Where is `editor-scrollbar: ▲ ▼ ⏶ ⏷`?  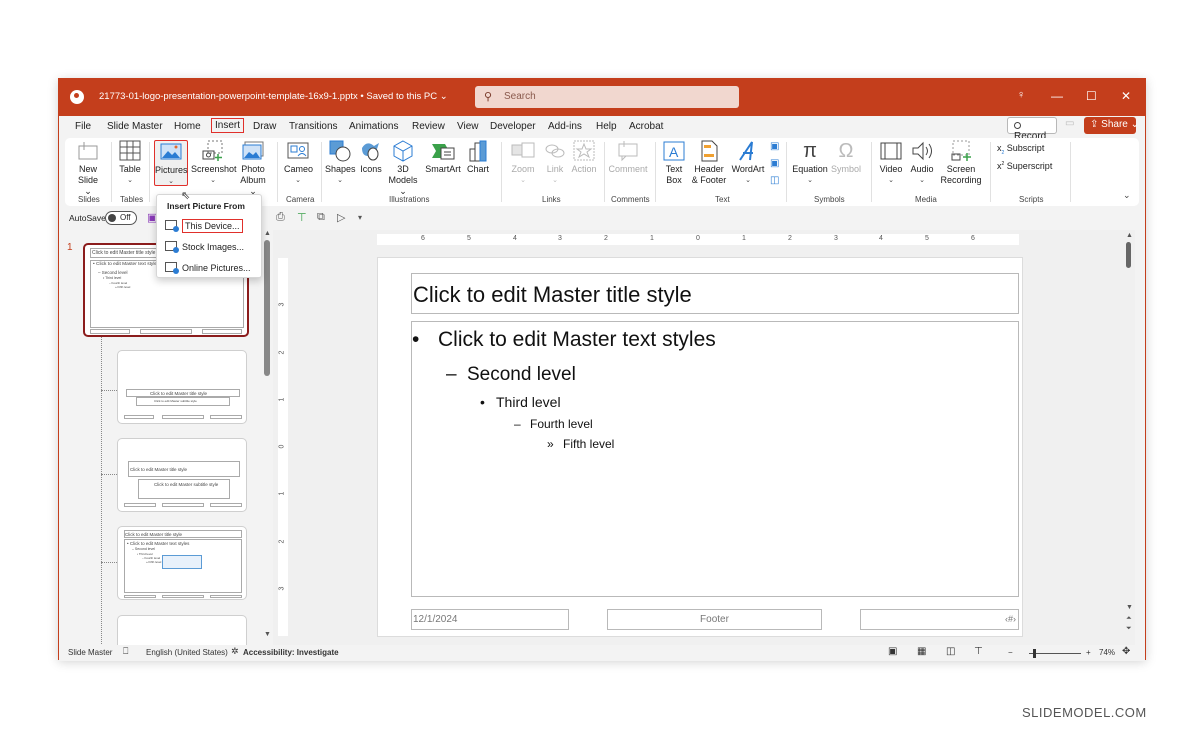
editor-scrollbar: ▲ ▼ ⏶ ⏷ is located at coordinates (1129, 437).